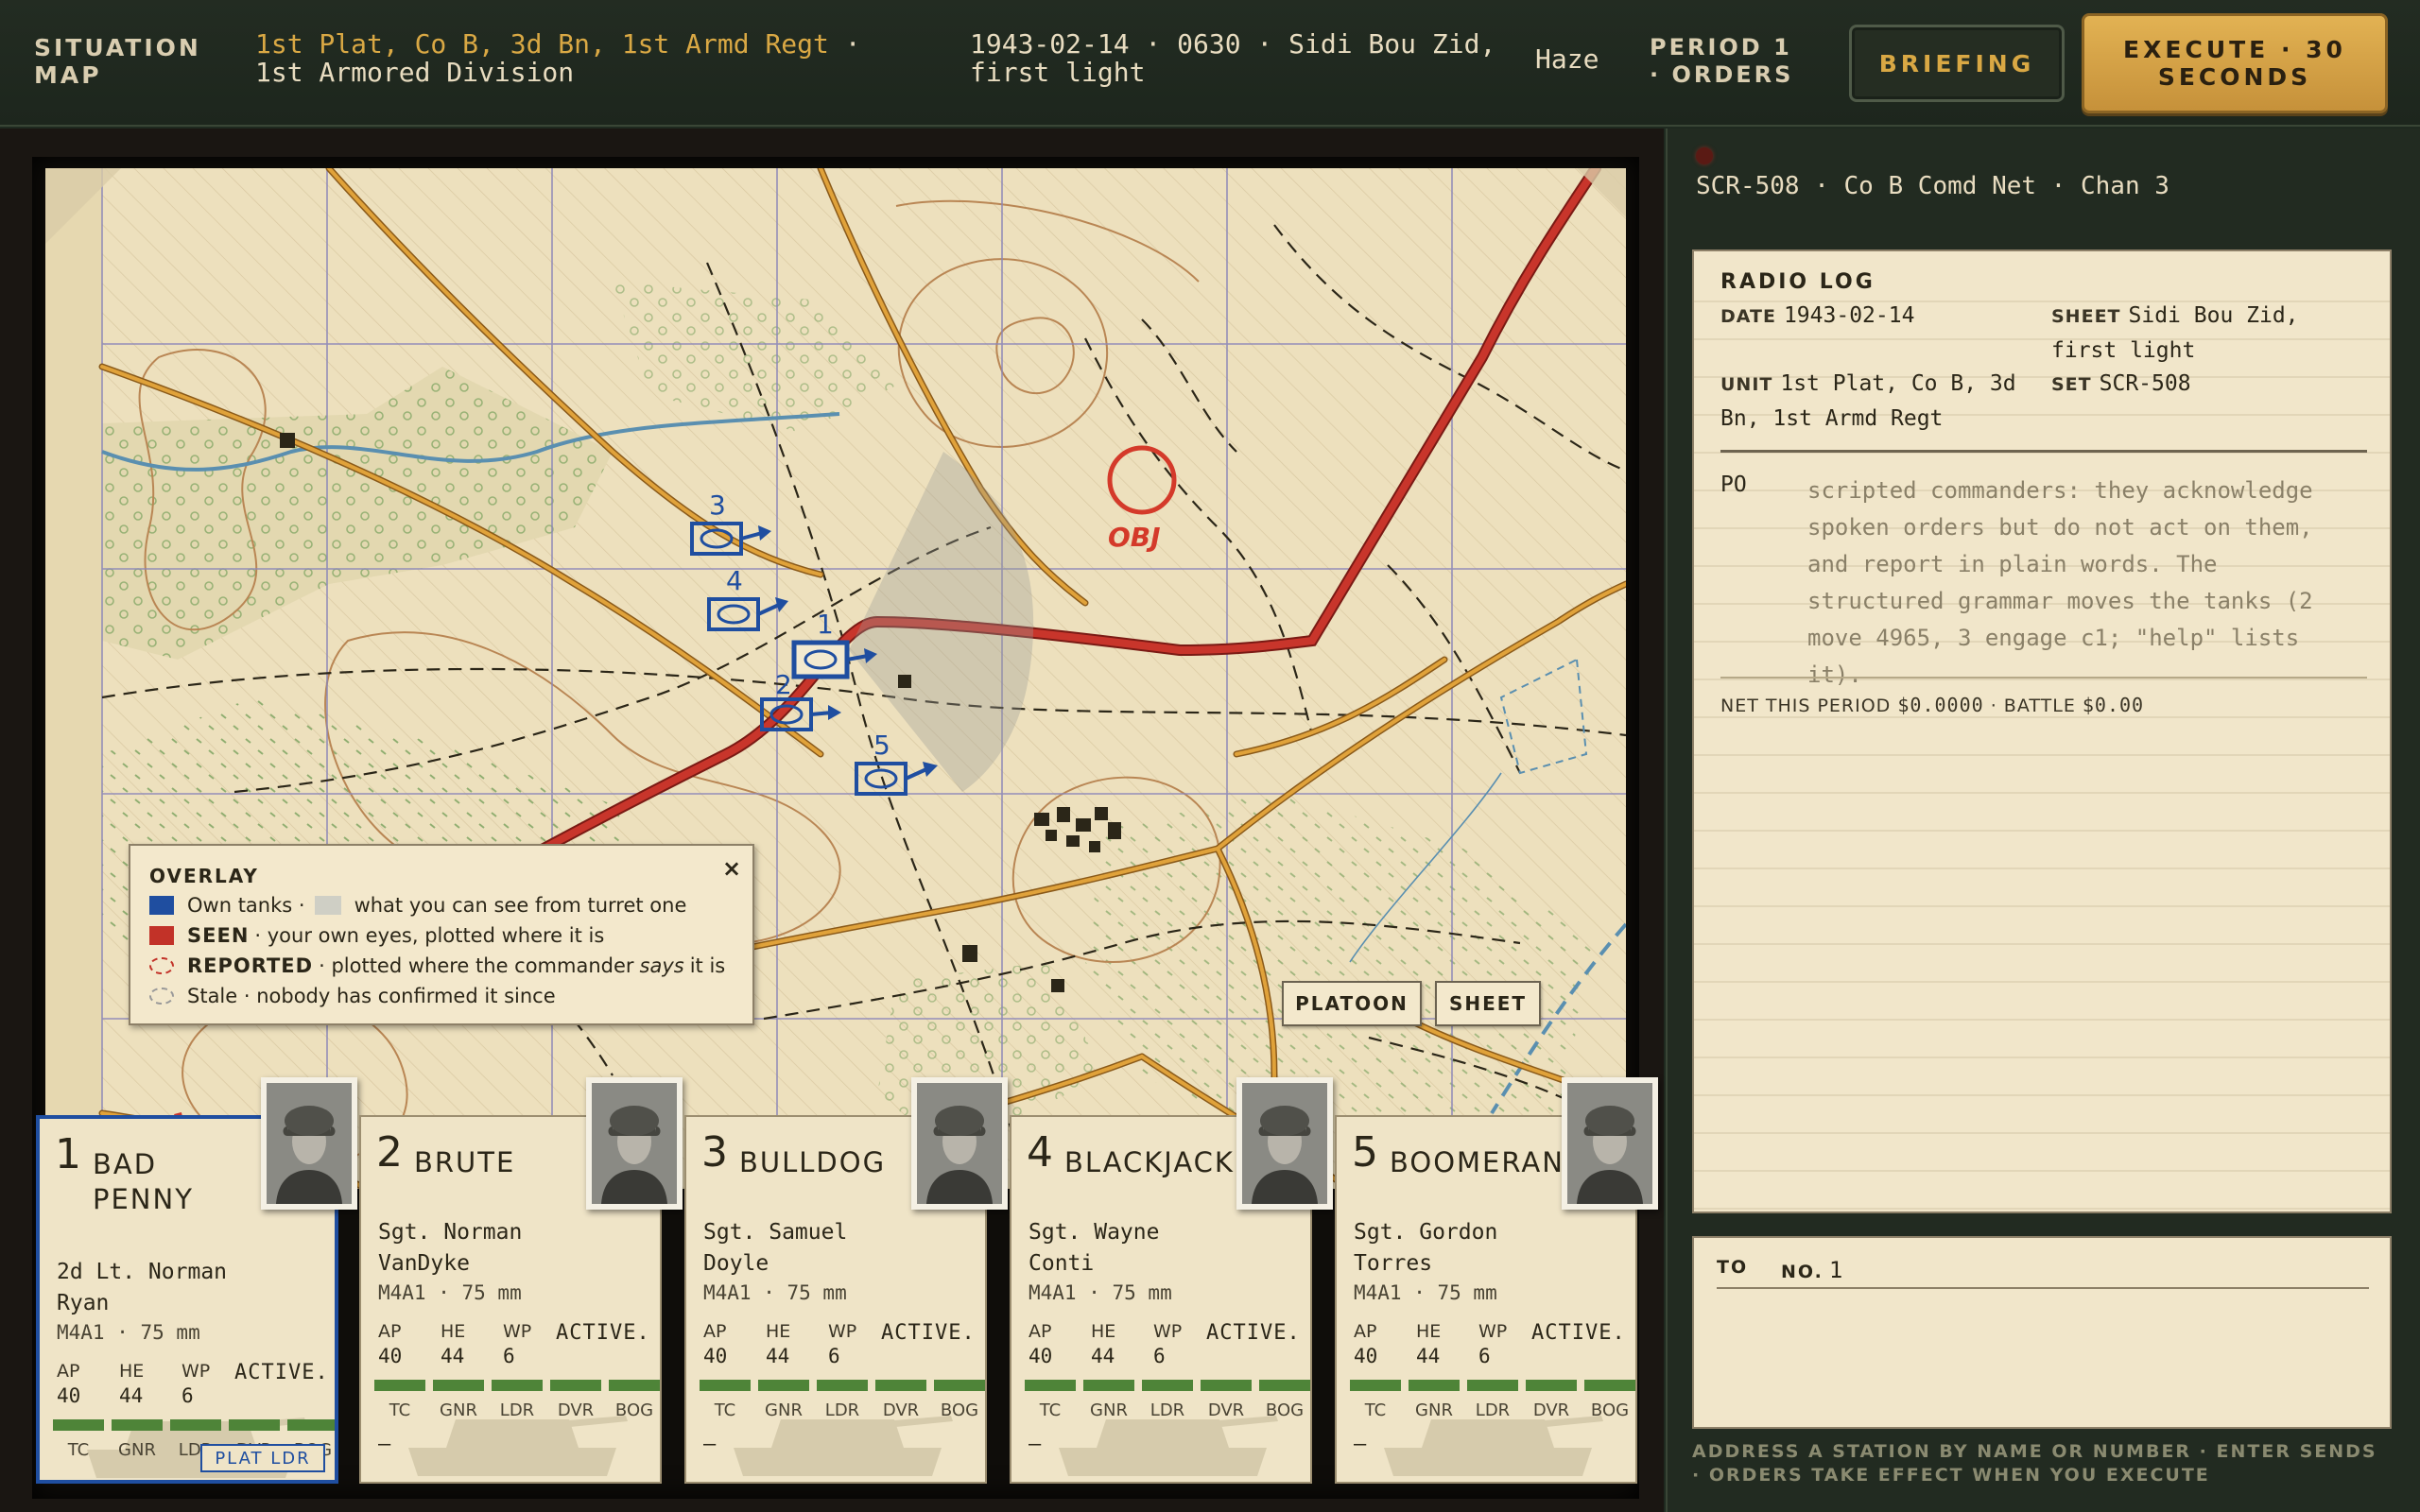 Image resolution: width=2420 pixels, height=1512 pixels. What do you see at coordinates (2044, 1357) in the screenshot?
I see `message-input` at bounding box center [2044, 1357].